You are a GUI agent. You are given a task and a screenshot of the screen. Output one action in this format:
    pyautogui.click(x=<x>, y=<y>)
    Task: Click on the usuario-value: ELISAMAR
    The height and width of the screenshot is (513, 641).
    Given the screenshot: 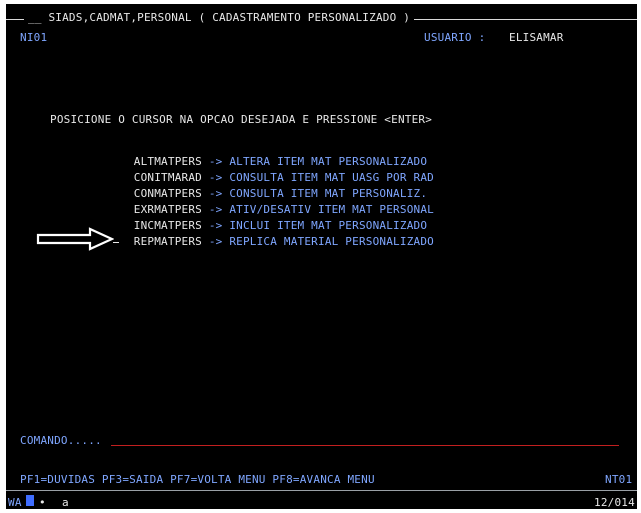 What is the action you would take?
    pyautogui.click(x=536, y=37)
    